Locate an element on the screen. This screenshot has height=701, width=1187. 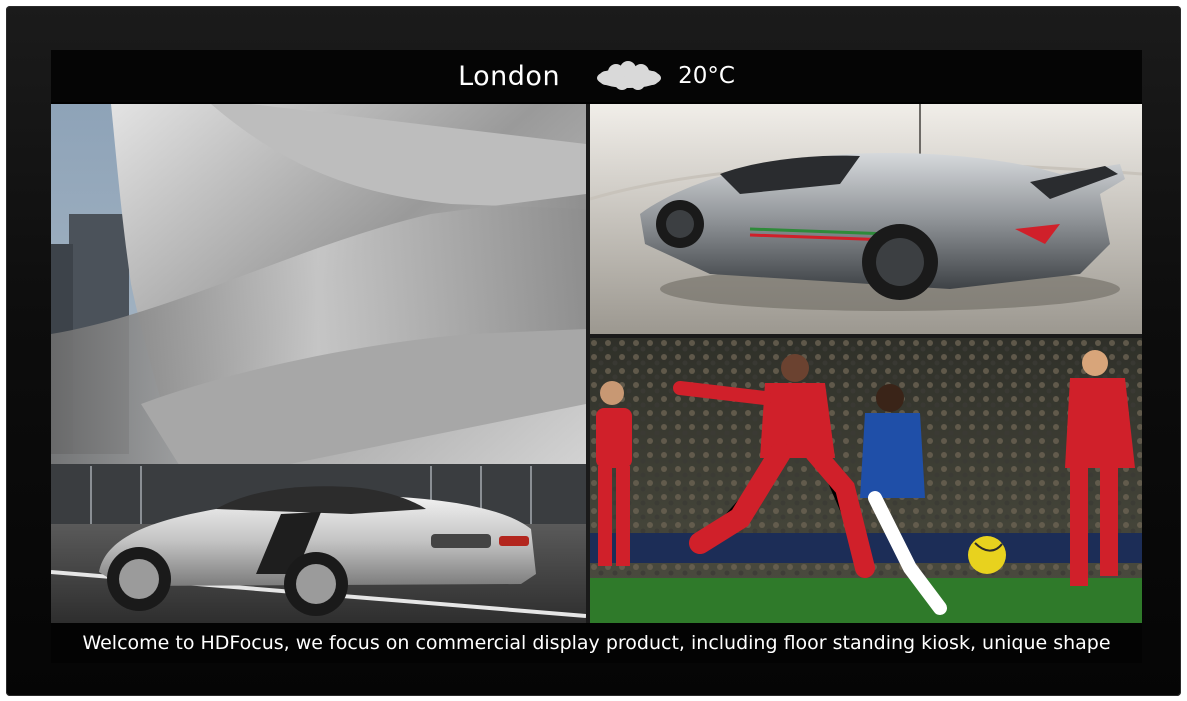
city-label: London is located at coordinates (509, 76).